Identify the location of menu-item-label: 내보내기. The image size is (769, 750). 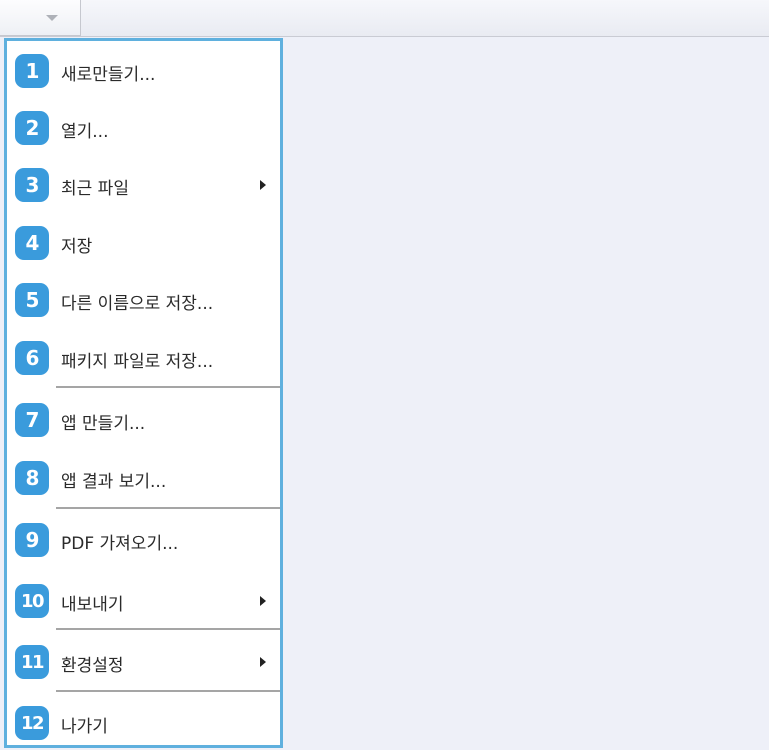
(92, 605).